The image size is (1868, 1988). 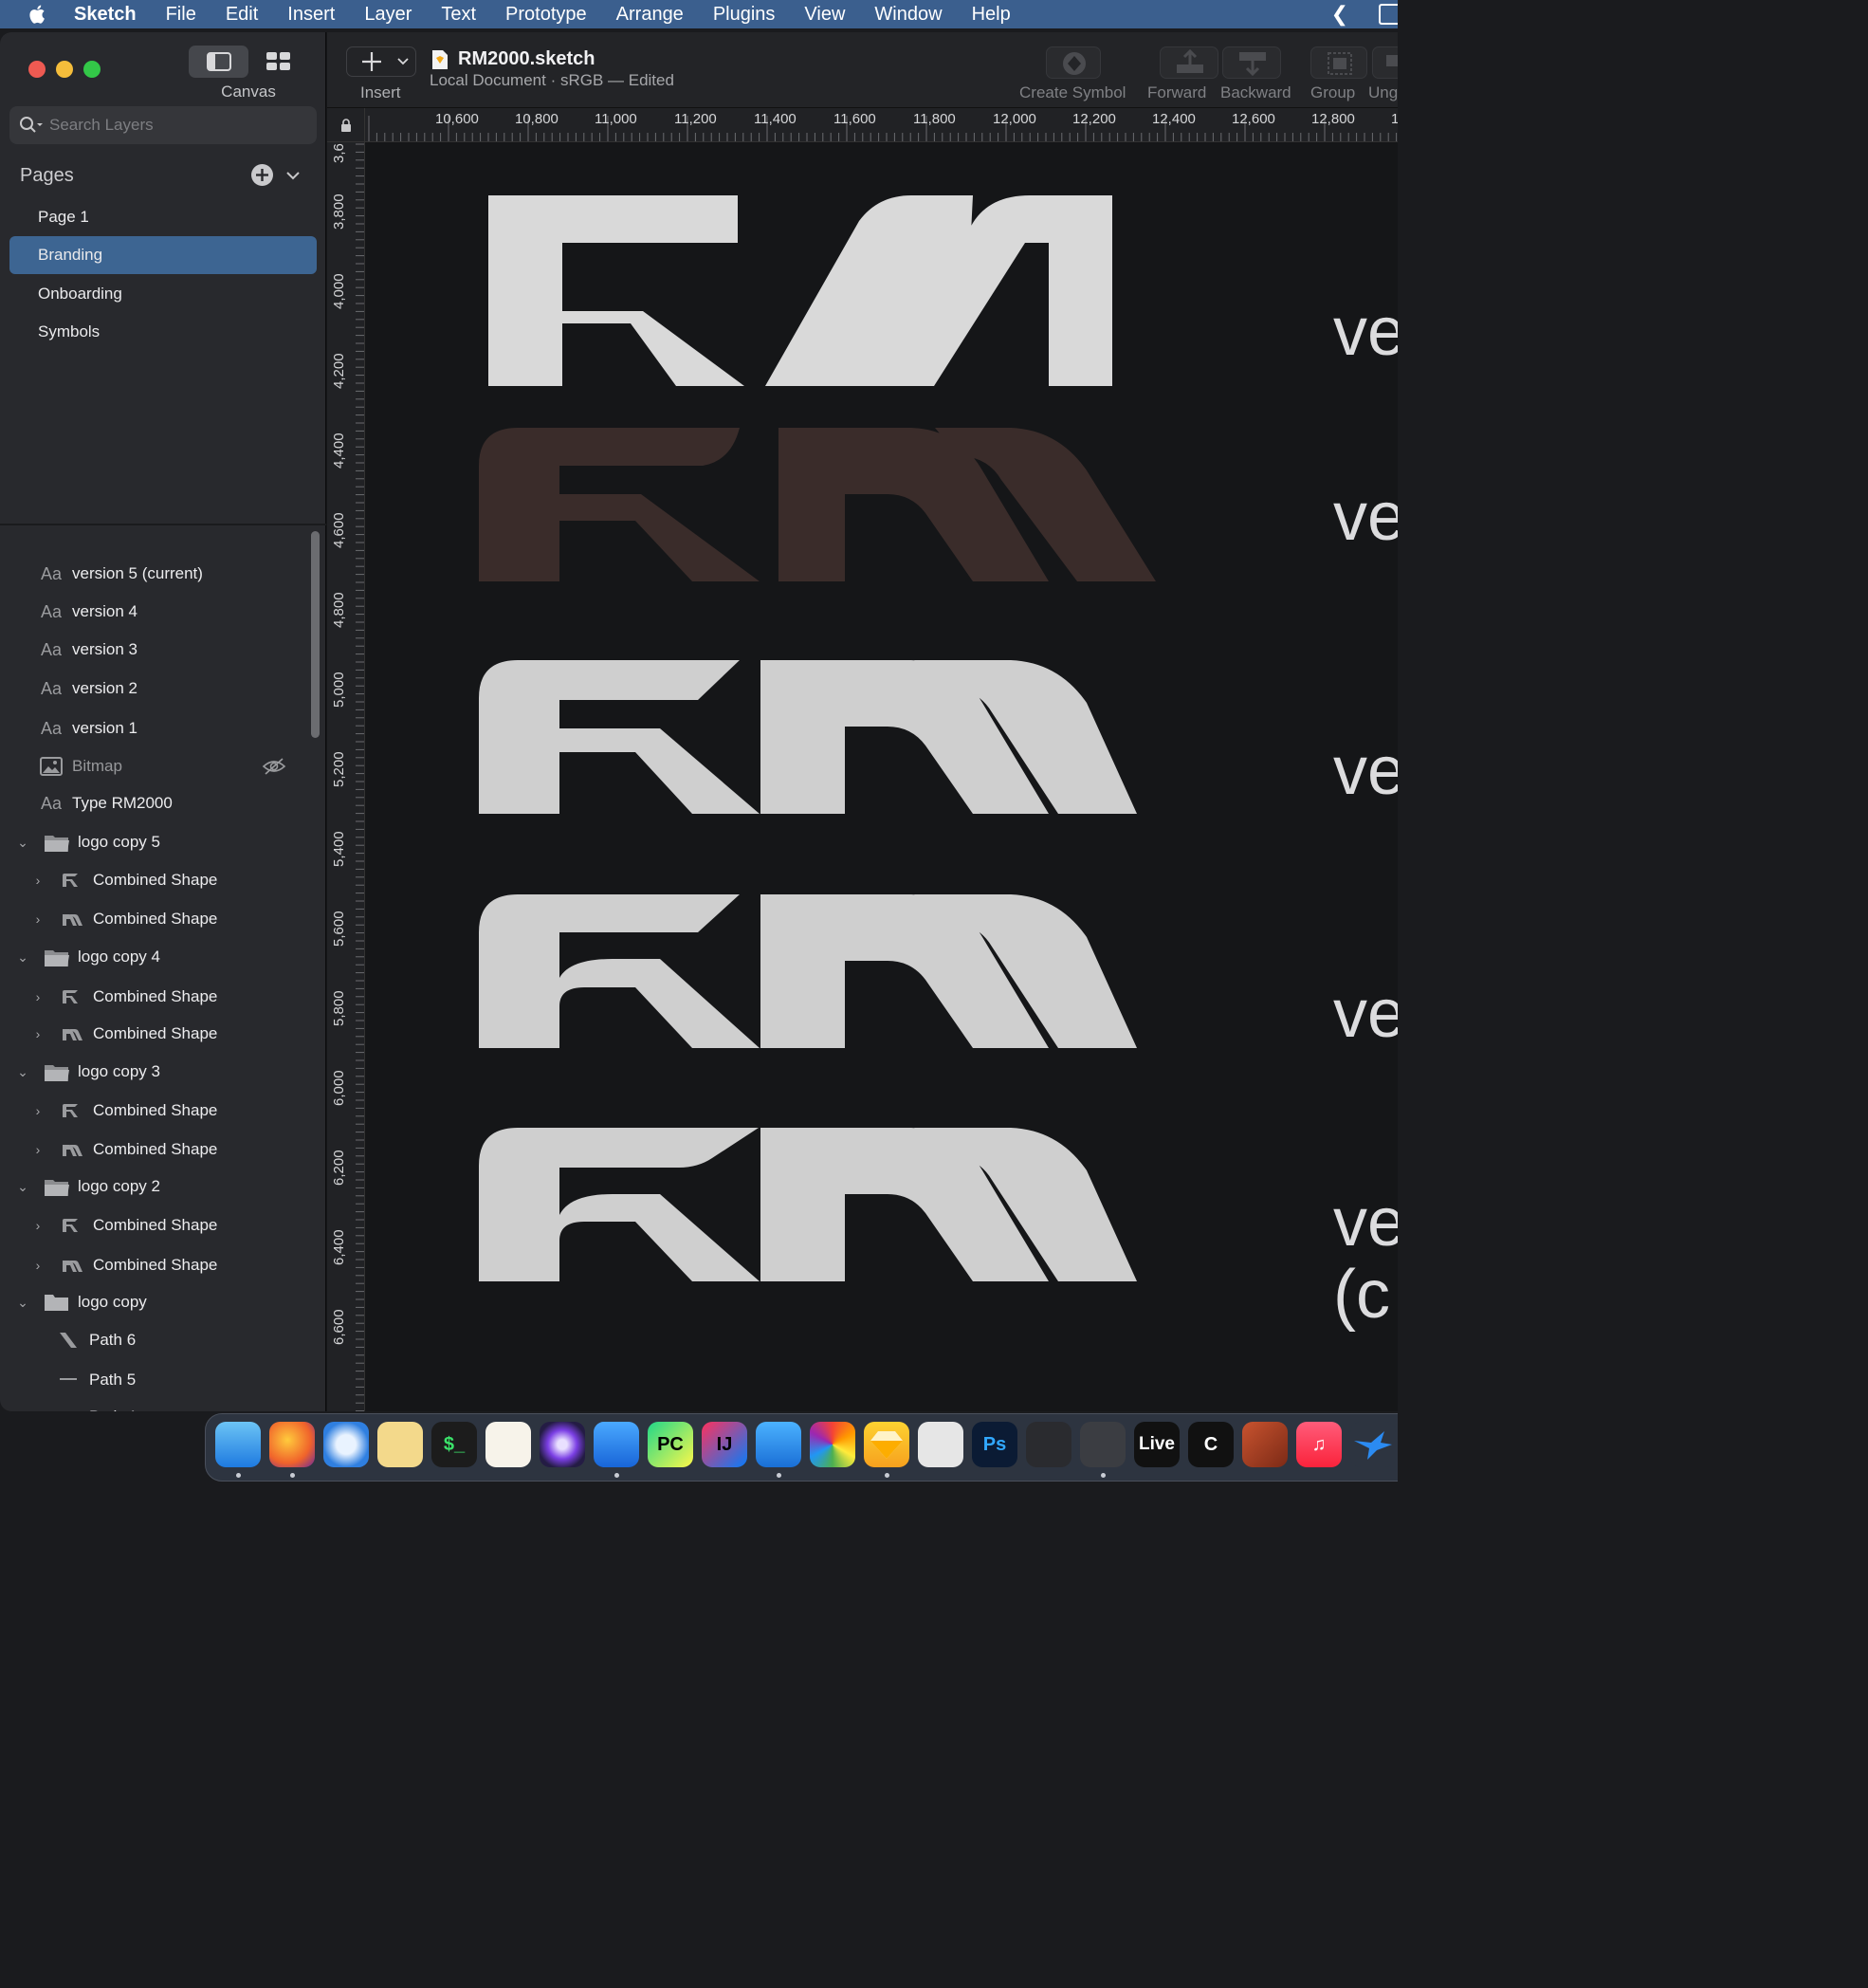 What do you see at coordinates (31, 125) in the screenshot?
I see `search-icon` at bounding box center [31, 125].